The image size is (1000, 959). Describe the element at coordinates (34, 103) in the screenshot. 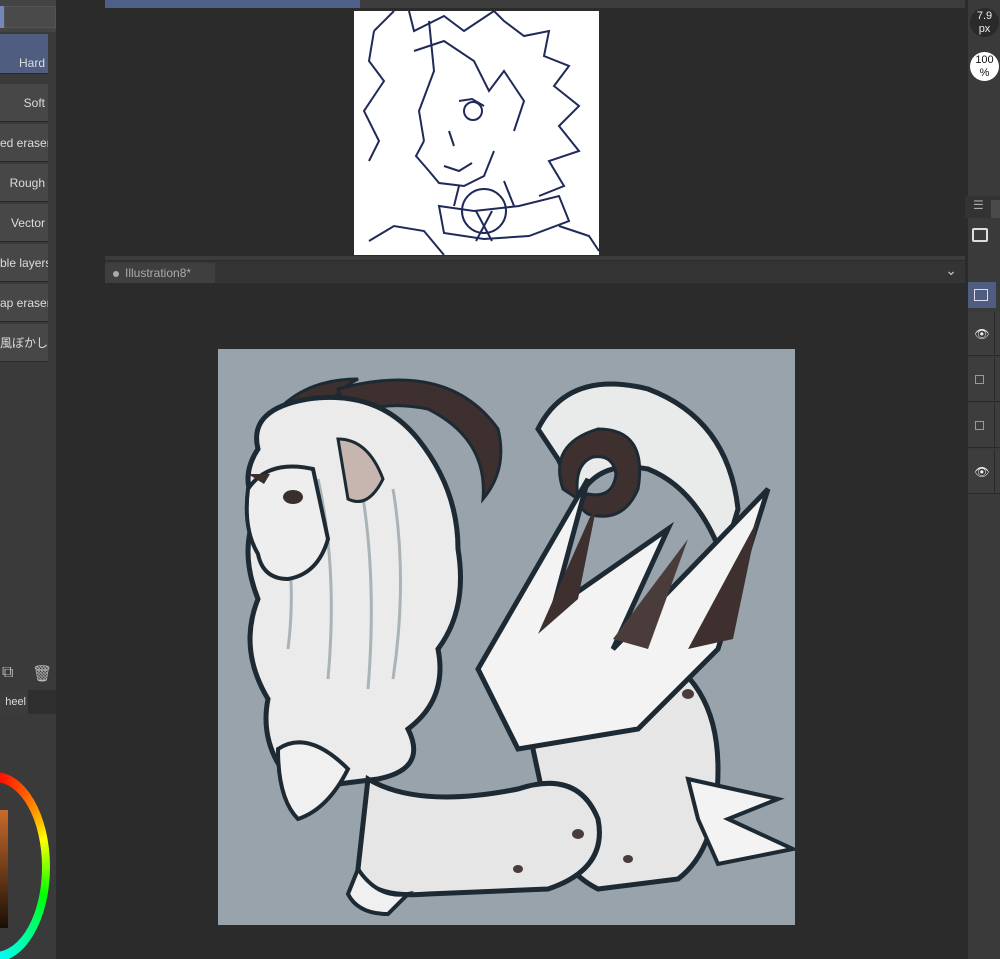

I see `tool-label: Soft` at that location.